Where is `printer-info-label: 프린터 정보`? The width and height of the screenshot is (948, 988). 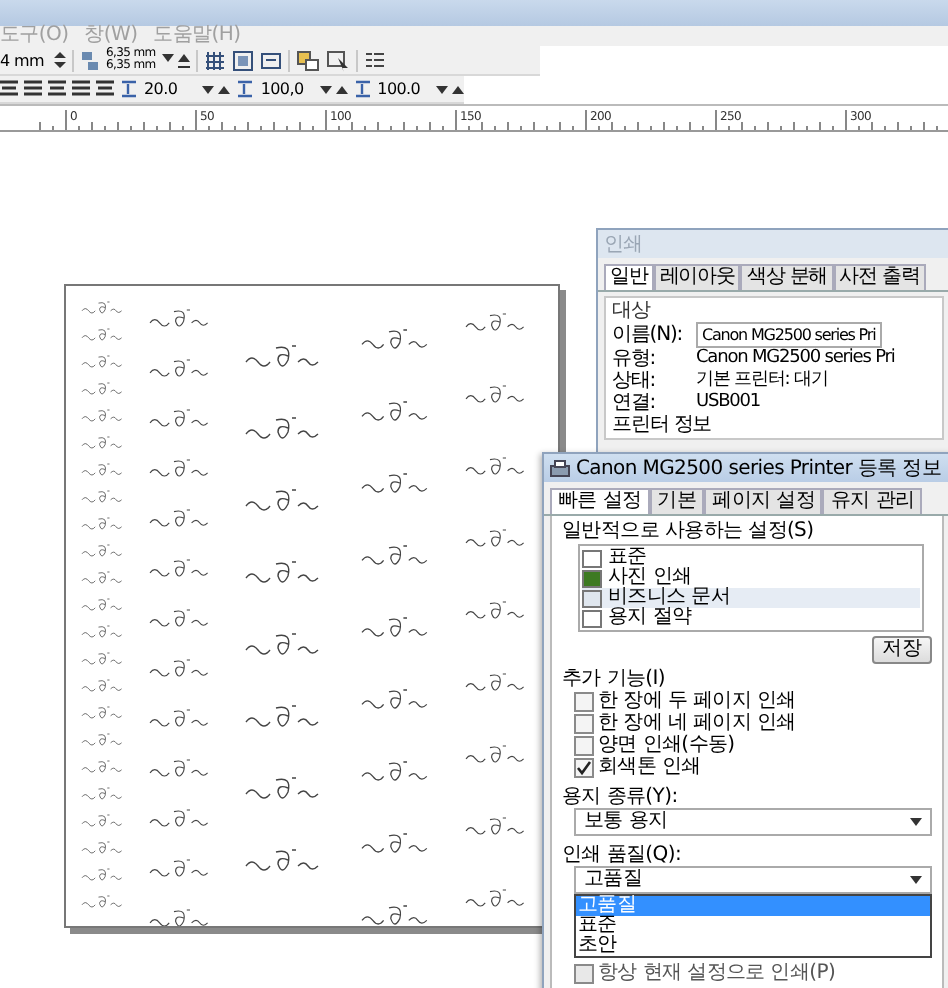
printer-info-label: 프린터 정보 is located at coordinates (663, 425).